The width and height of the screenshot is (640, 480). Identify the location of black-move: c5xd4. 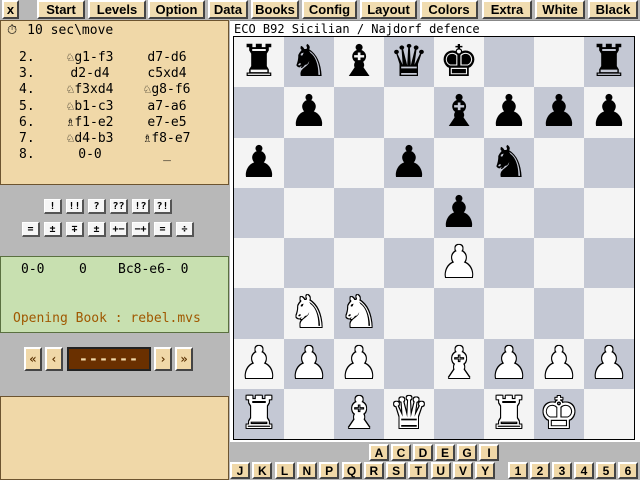
(167, 73).